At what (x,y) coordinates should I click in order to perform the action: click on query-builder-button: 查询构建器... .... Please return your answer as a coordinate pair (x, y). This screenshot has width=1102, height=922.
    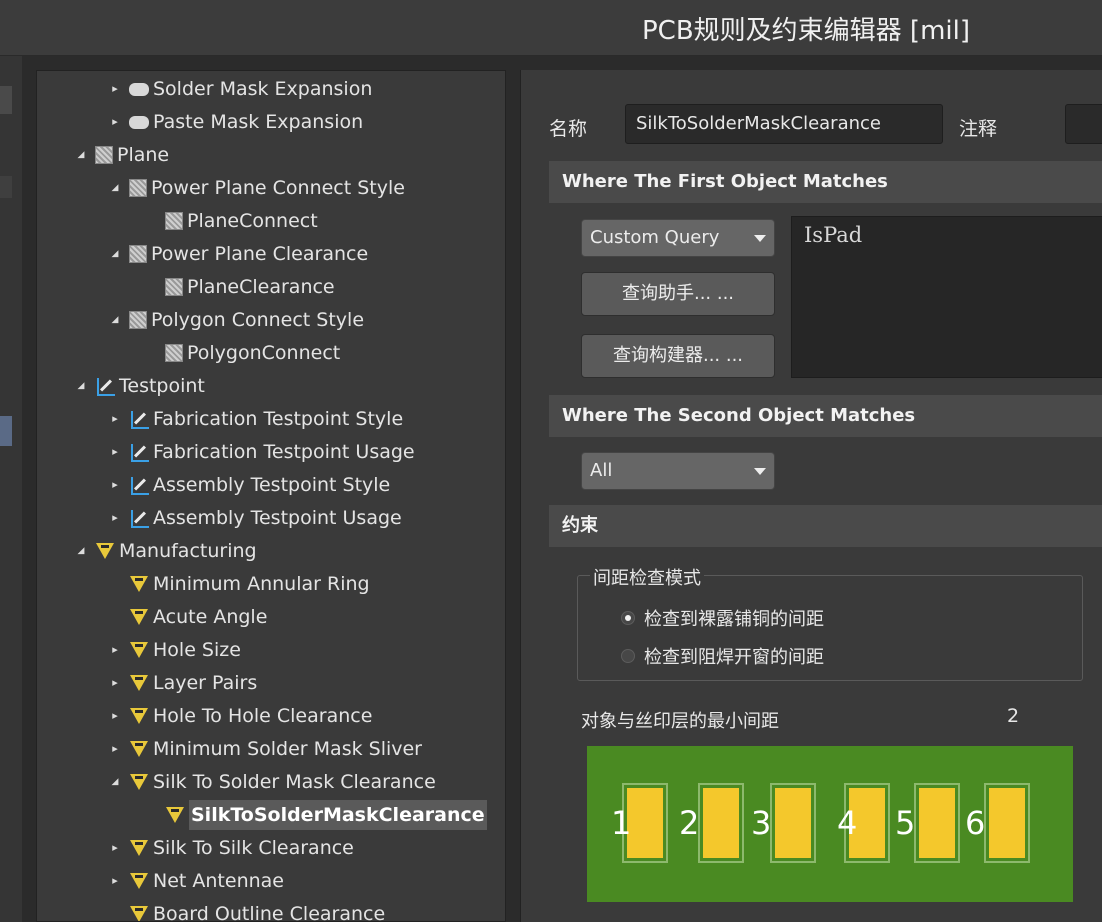
    Looking at the image, I should click on (678, 356).